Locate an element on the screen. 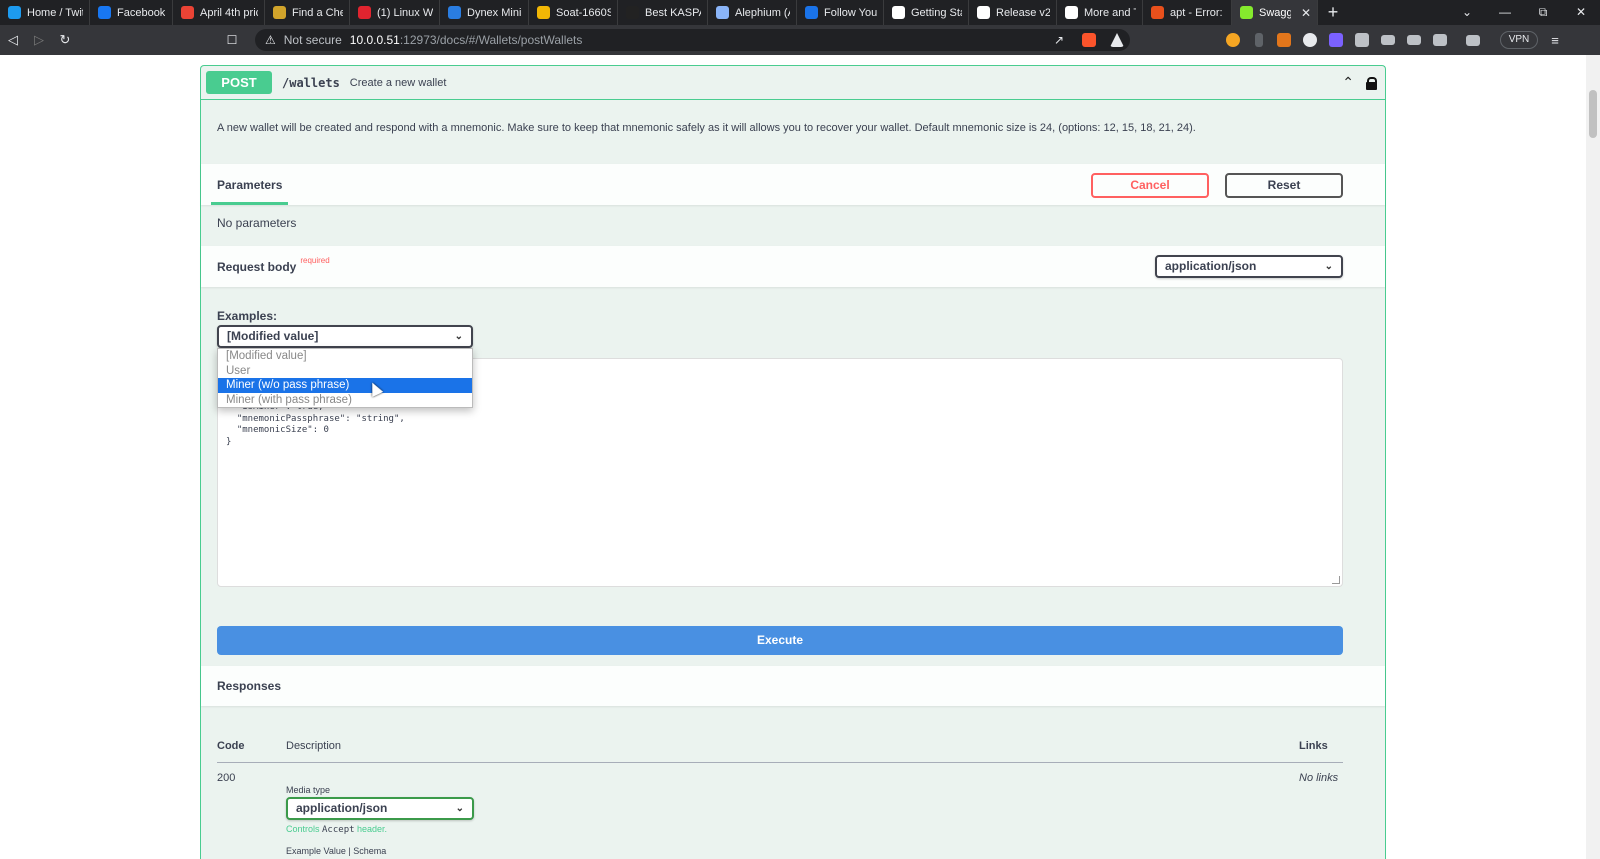 This screenshot has height=859, width=1600. tab-search-icon: ⌄ is located at coordinates (1467, 12).